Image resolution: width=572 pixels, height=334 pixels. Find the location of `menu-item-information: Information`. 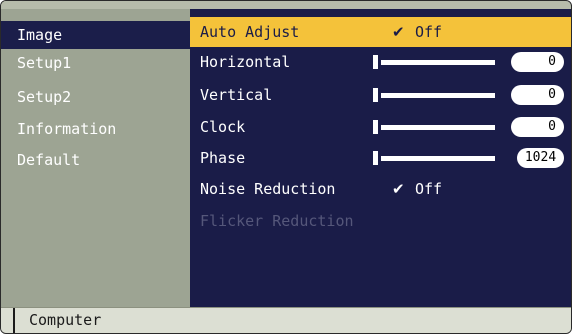

menu-item-information: Information is located at coordinates (95, 129).